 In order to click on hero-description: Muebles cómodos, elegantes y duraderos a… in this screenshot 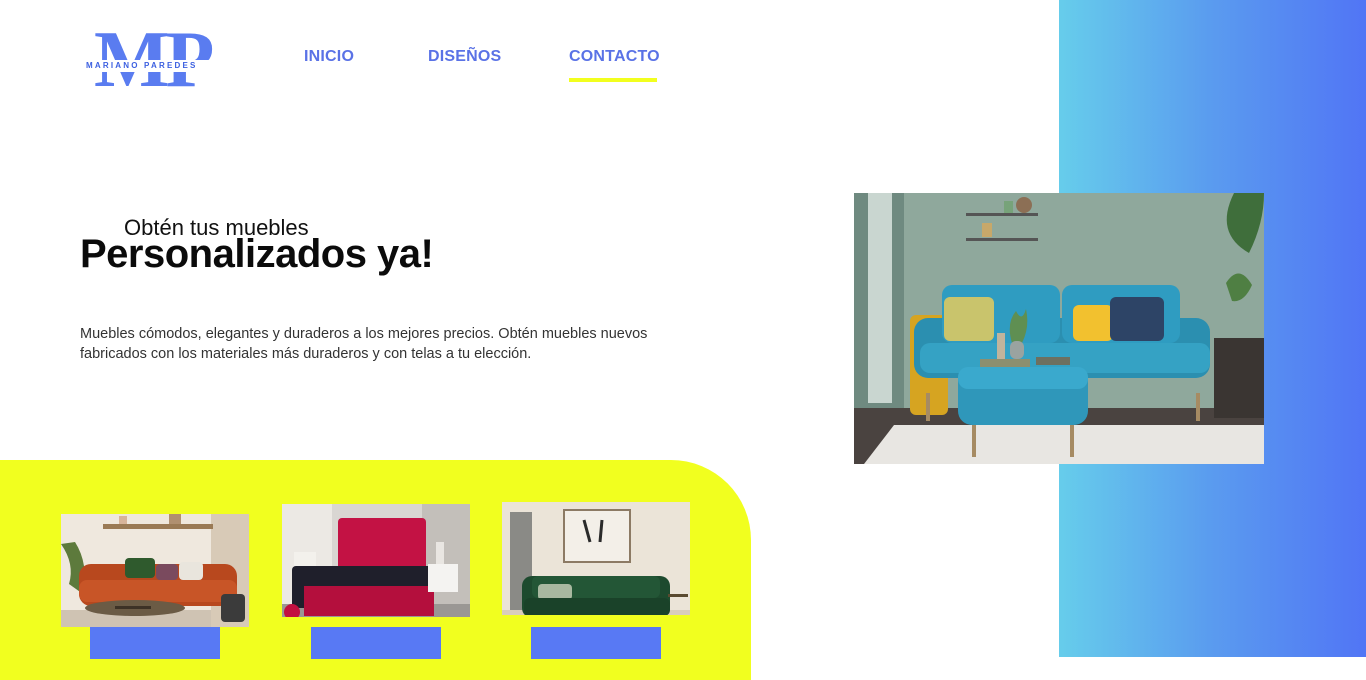, I will do `click(364, 344)`.